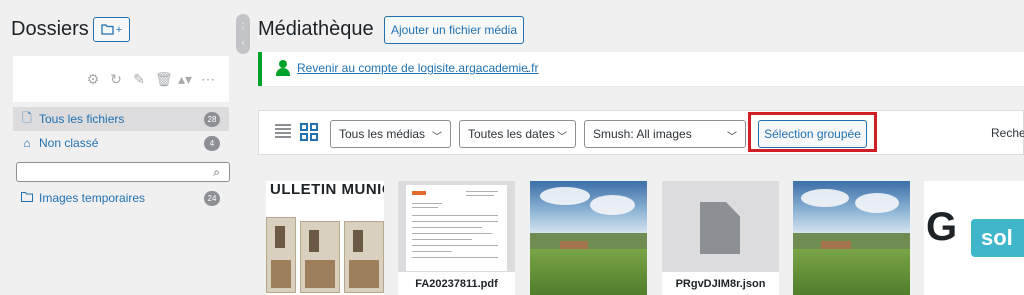 This screenshot has width=1024, height=295. Describe the element at coordinates (164, 79) in the screenshot. I see `trash-icon: 🗑` at that location.